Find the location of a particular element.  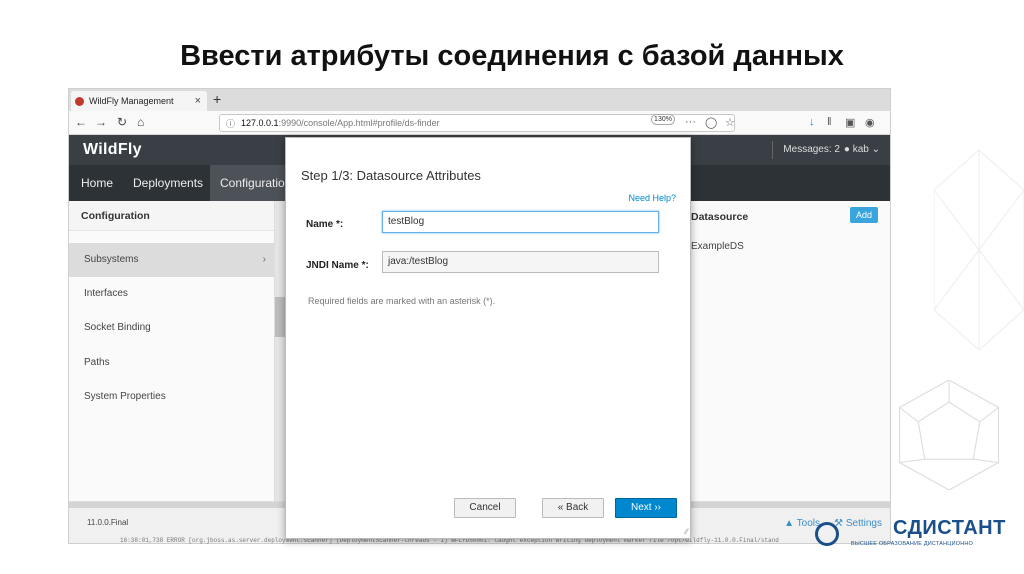

forward-arrow-icon: → is located at coordinates (101, 122).